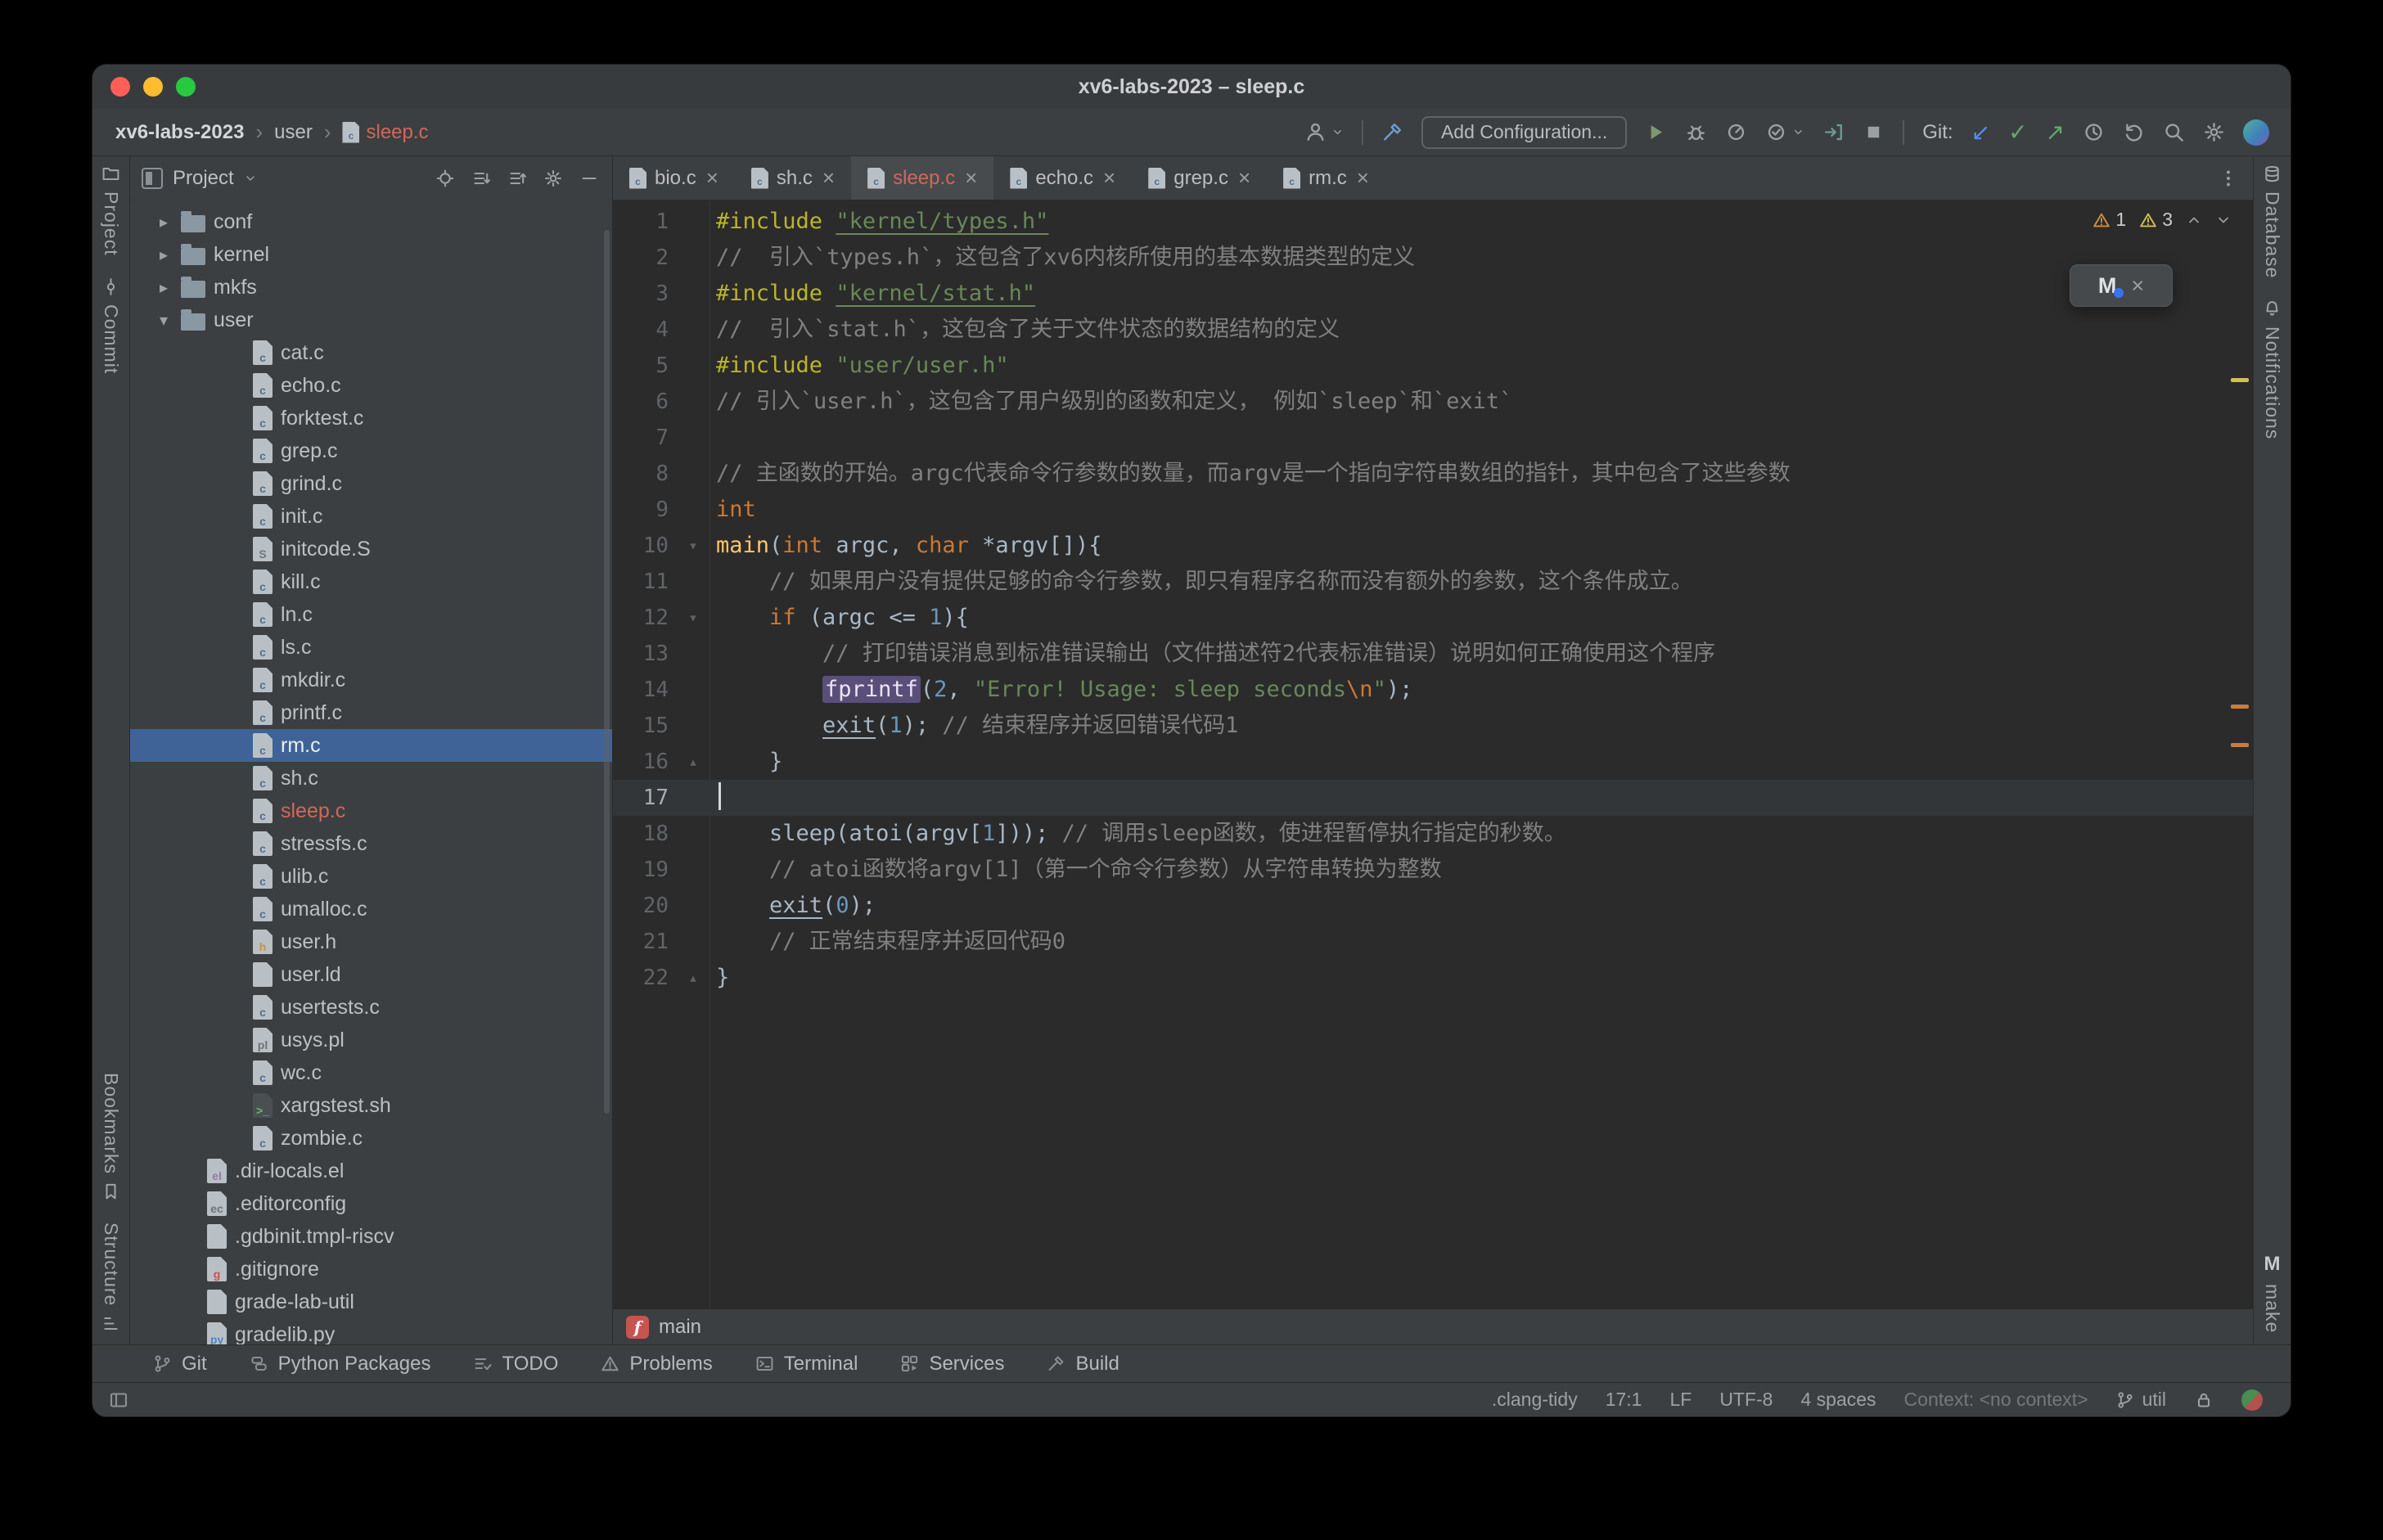 The image size is (2383, 1540). I want to click on tree-item-umalloc.c: c umalloc.c, so click(371, 909).